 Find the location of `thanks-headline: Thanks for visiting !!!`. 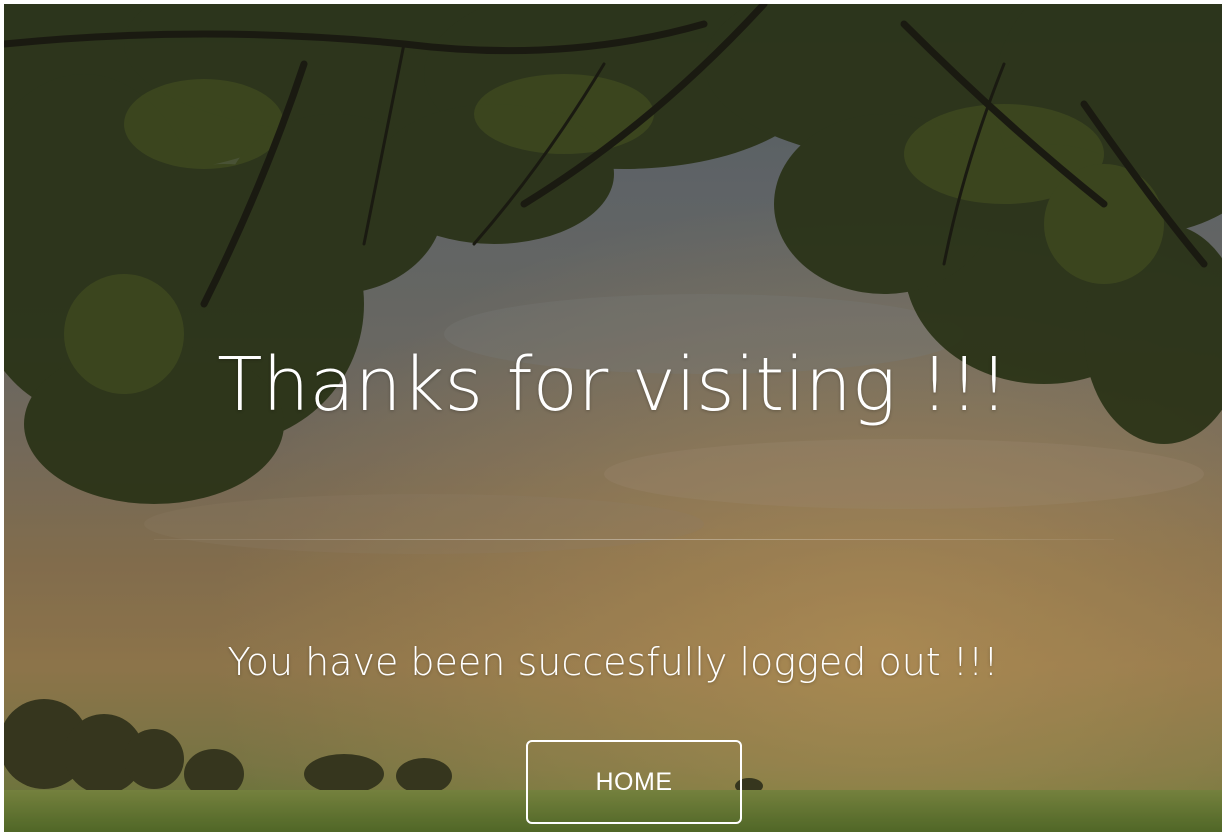

thanks-headline: Thanks for visiting !!! is located at coordinates (613, 385).